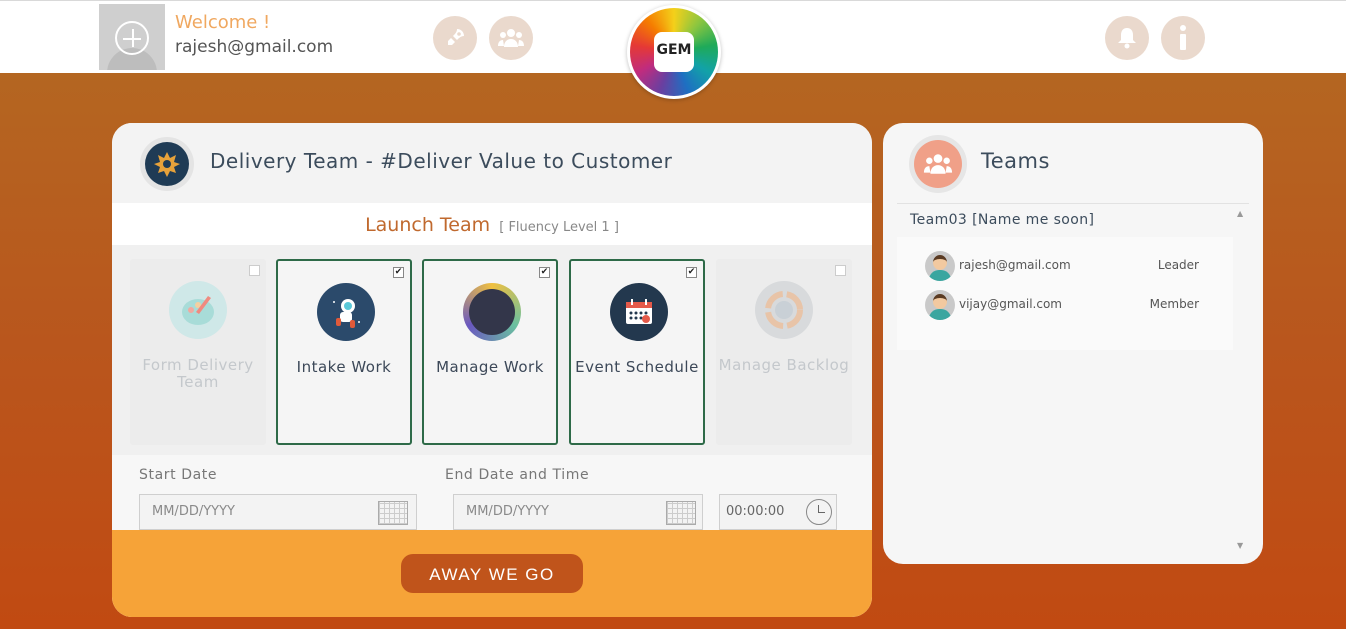  Describe the element at coordinates (198, 373) in the screenshot. I see `tile-label: Form Delivery Team` at that location.